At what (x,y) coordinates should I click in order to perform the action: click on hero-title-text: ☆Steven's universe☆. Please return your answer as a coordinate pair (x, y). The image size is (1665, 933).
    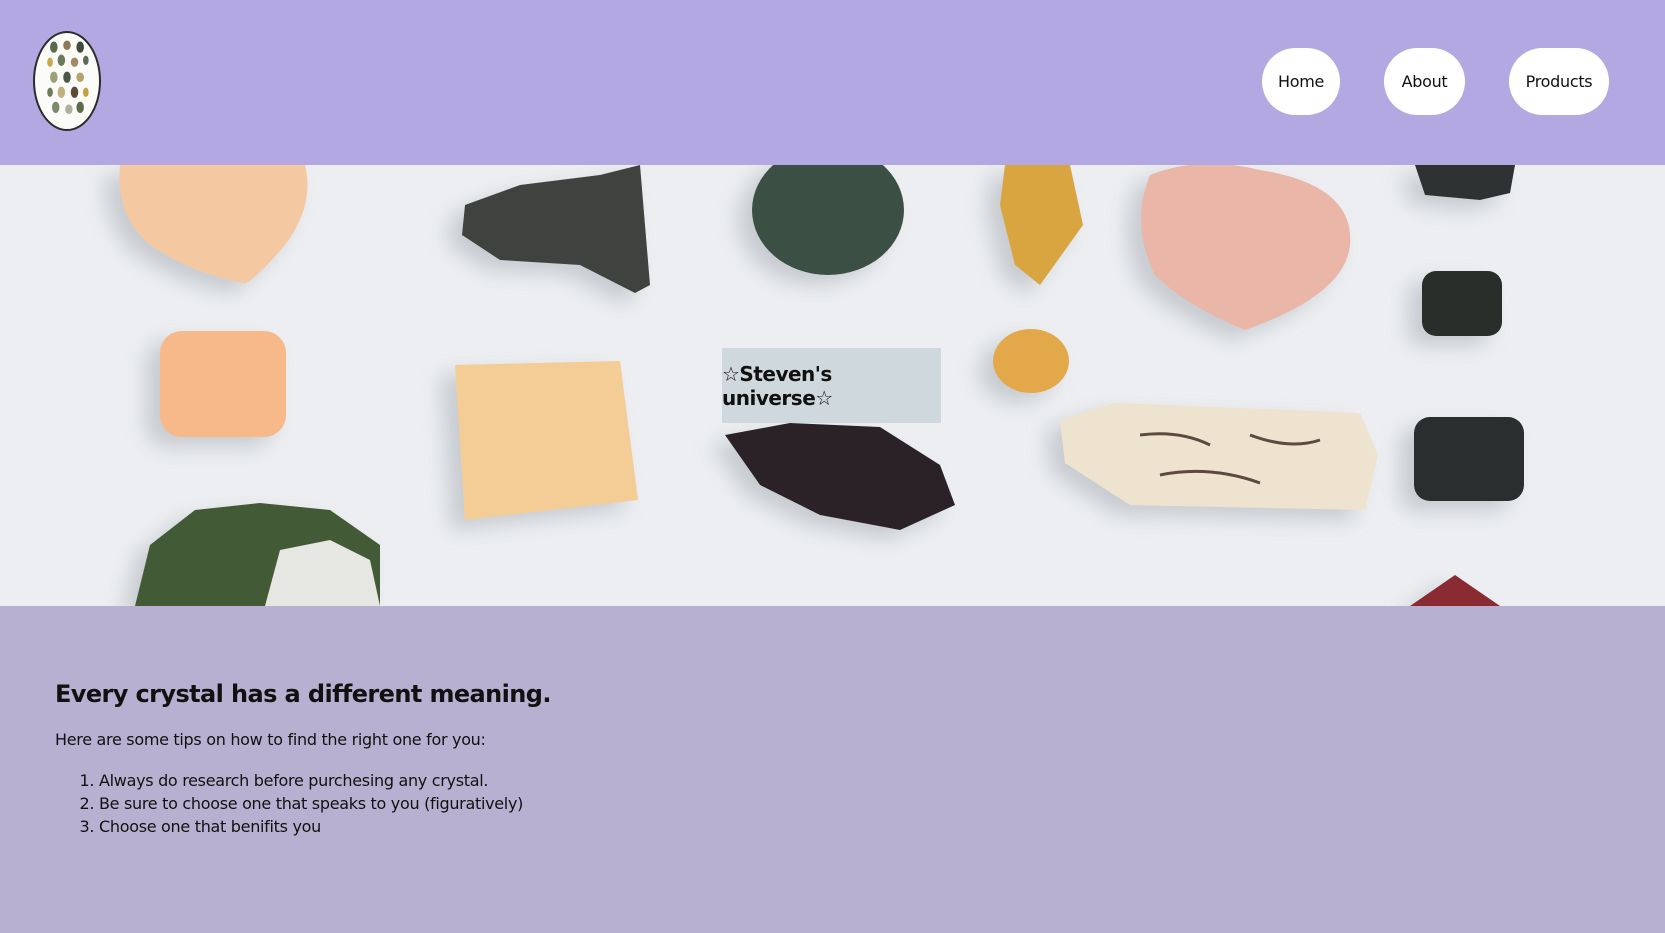
    Looking at the image, I should click on (777, 385).